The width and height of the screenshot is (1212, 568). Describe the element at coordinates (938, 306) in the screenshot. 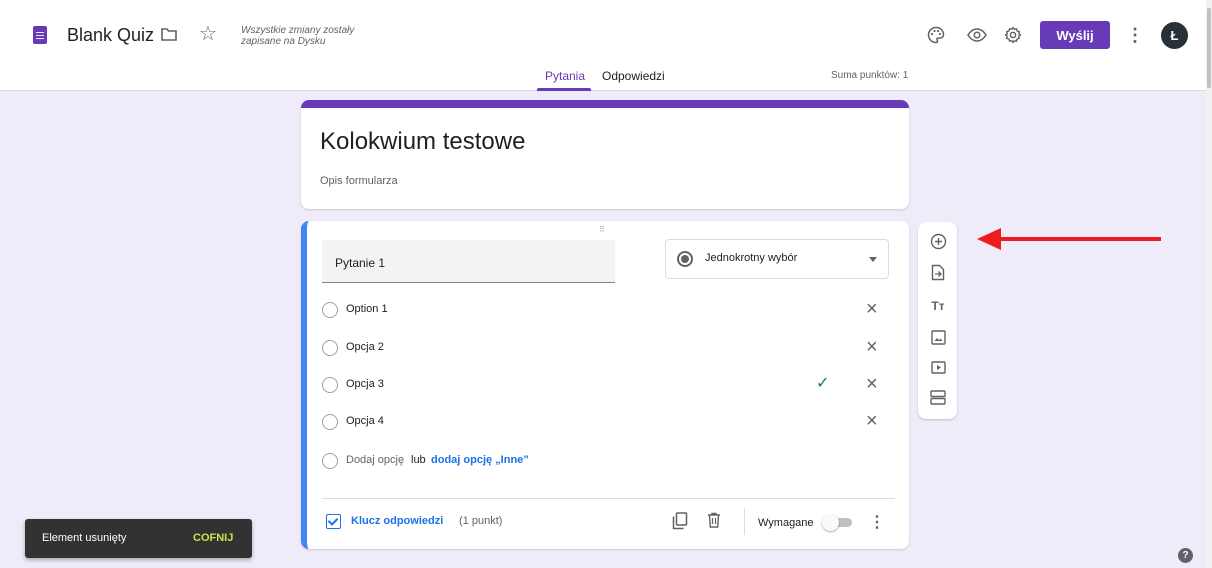

I see `add-title-icon: Tт` at that location.